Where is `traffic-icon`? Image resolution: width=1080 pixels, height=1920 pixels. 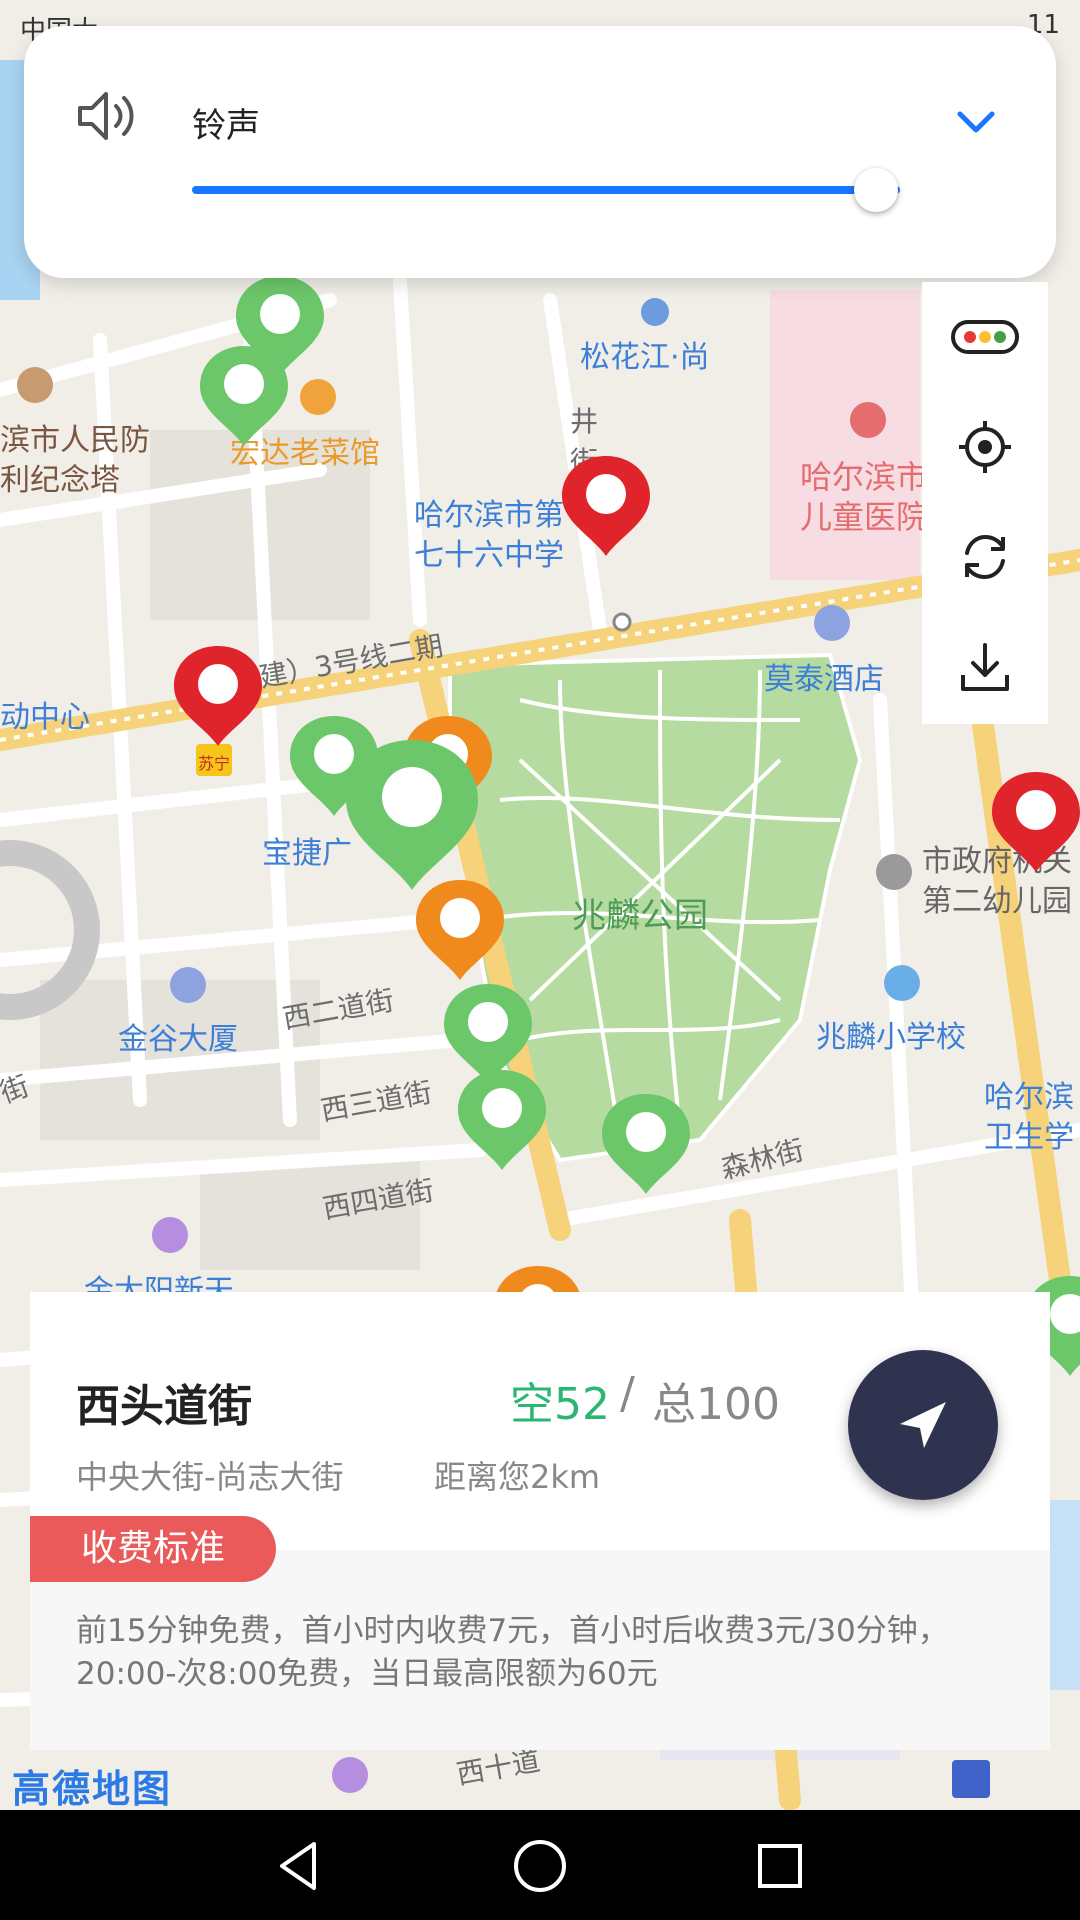 traffic-icon is located at coordinates (985, 337).